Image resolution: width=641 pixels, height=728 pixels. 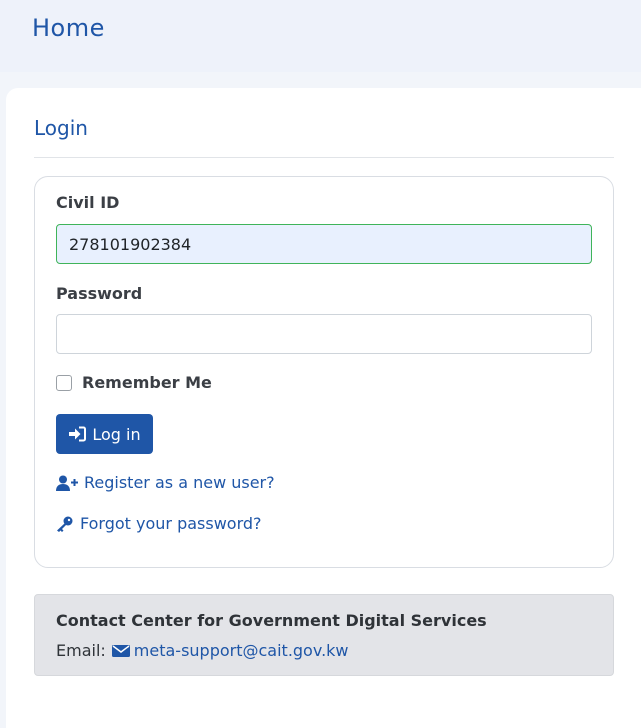 What do you see at coordinates (241, 650) in the screenshot?
I see `email-link: meta-support@cait.gov.kw` at bounding box center [241, 650].